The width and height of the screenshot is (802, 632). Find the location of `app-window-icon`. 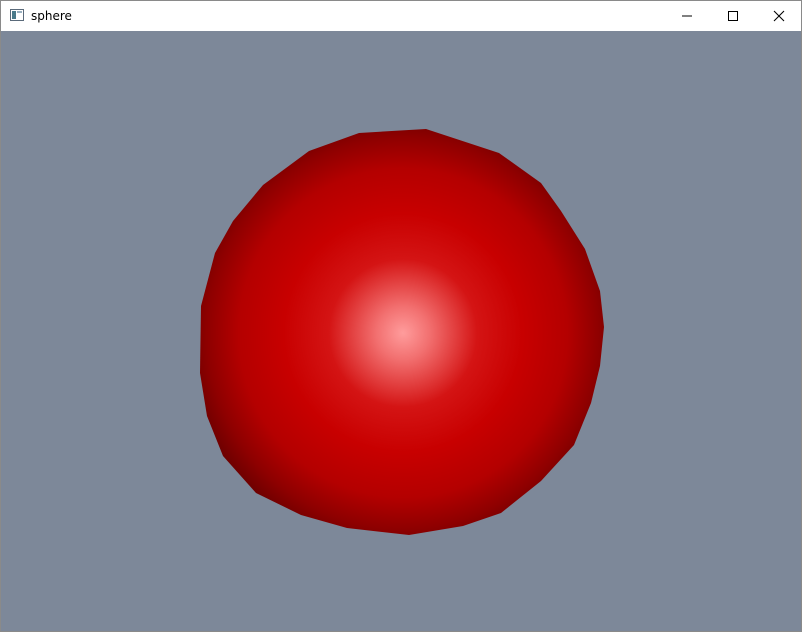

app-window-icon is located at coordinates (17, 15).